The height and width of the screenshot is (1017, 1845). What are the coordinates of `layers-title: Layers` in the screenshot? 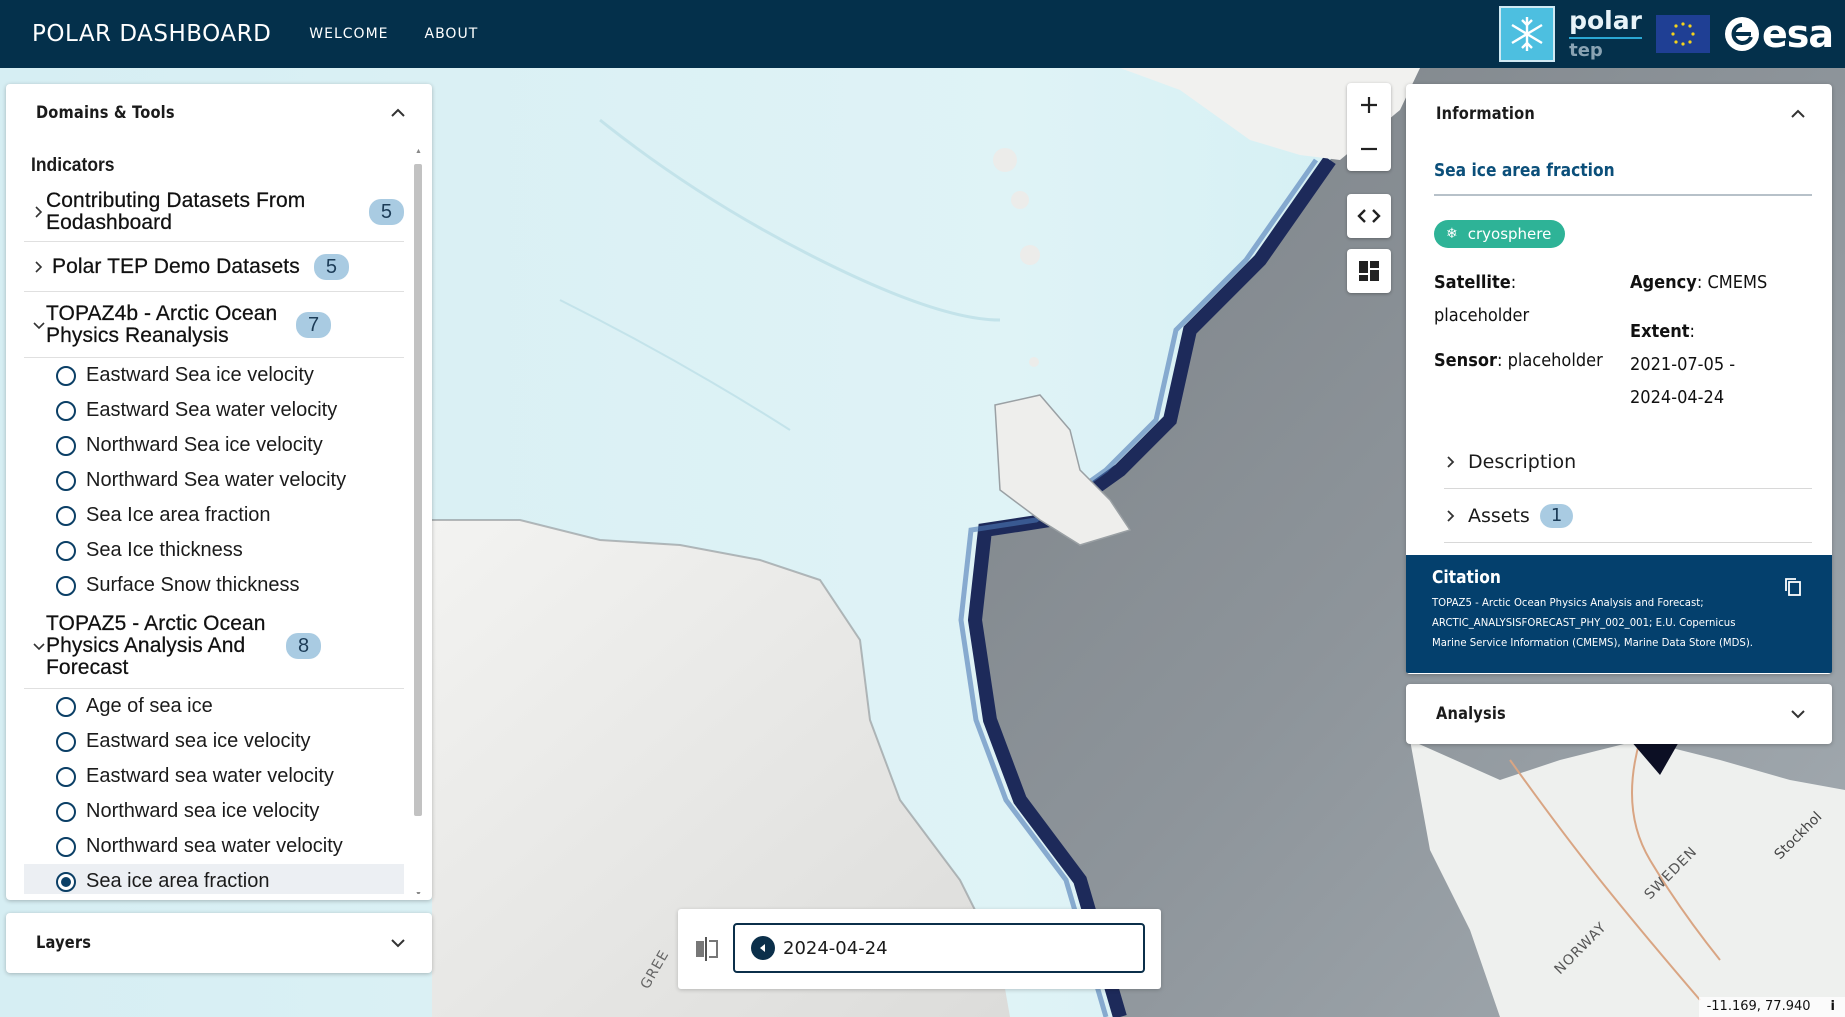 It's located at (64, 943).